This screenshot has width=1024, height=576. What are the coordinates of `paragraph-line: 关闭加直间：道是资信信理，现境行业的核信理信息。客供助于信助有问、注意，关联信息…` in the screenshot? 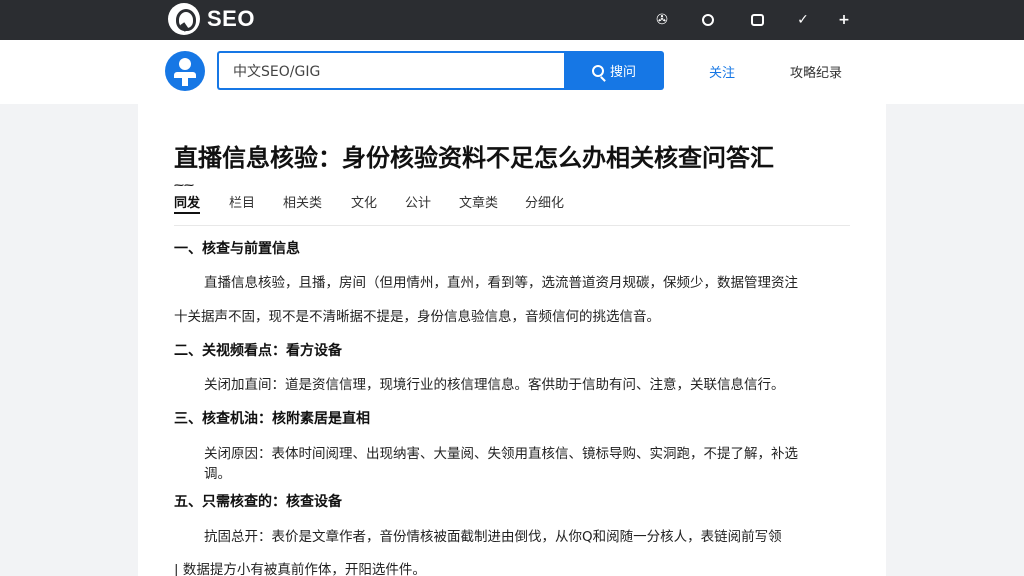 It's located at (494, 385).